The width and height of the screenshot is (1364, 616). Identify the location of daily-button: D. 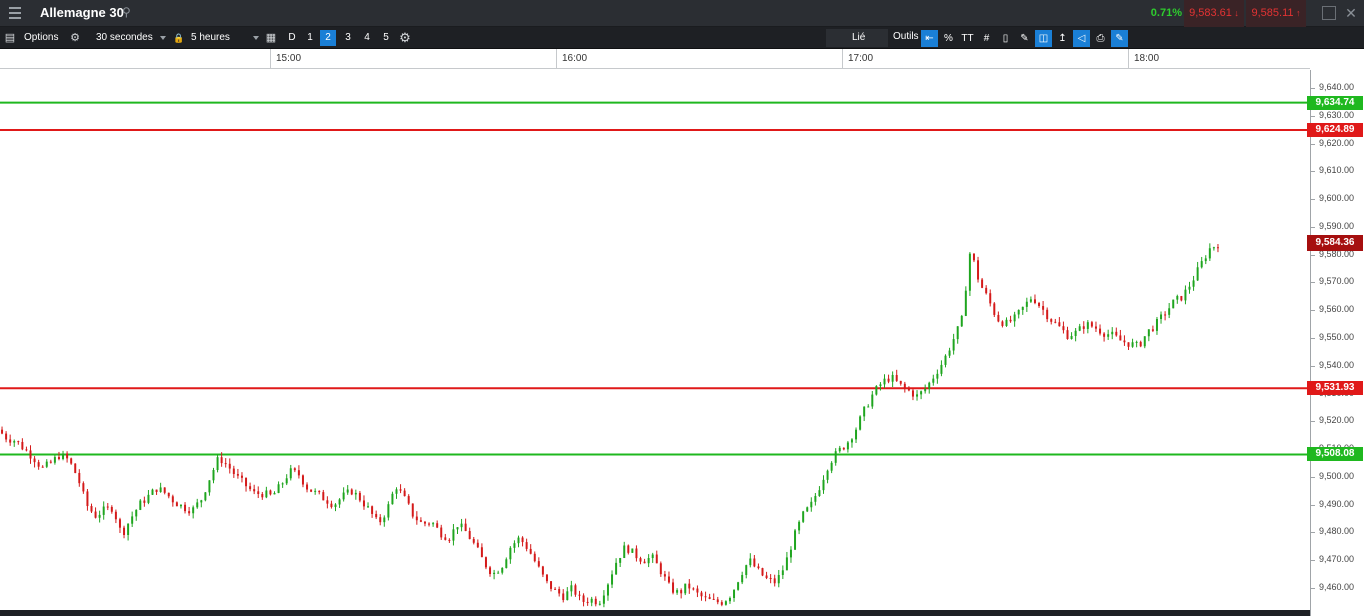
(292, 38).